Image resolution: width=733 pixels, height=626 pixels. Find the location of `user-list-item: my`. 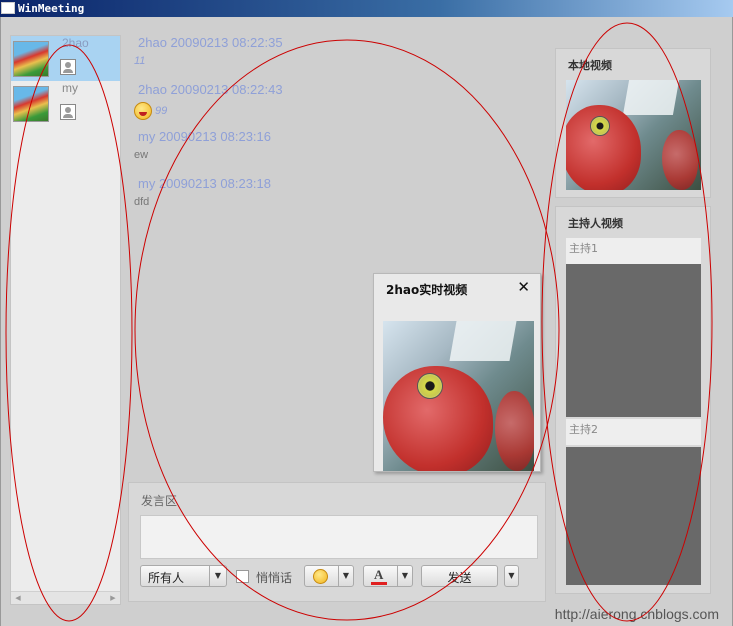

user-list-item: my is located at coordinates (65, 103).